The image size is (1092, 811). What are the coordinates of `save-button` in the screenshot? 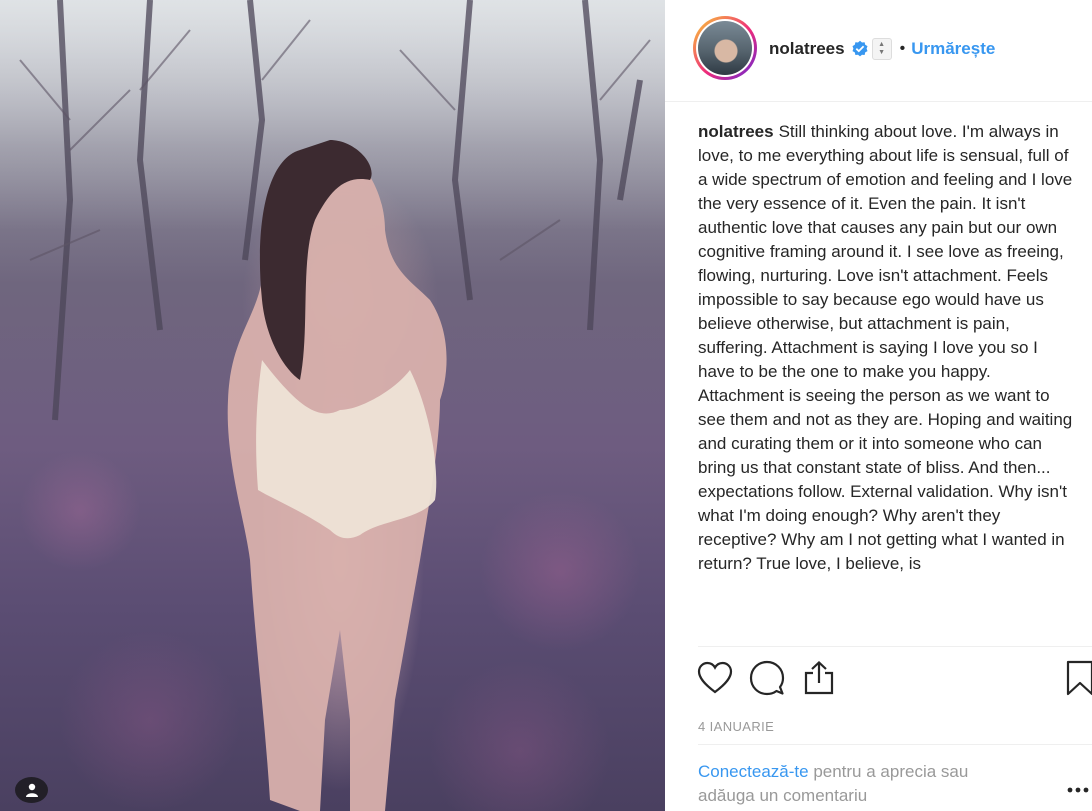 It's located at (1078, 678).